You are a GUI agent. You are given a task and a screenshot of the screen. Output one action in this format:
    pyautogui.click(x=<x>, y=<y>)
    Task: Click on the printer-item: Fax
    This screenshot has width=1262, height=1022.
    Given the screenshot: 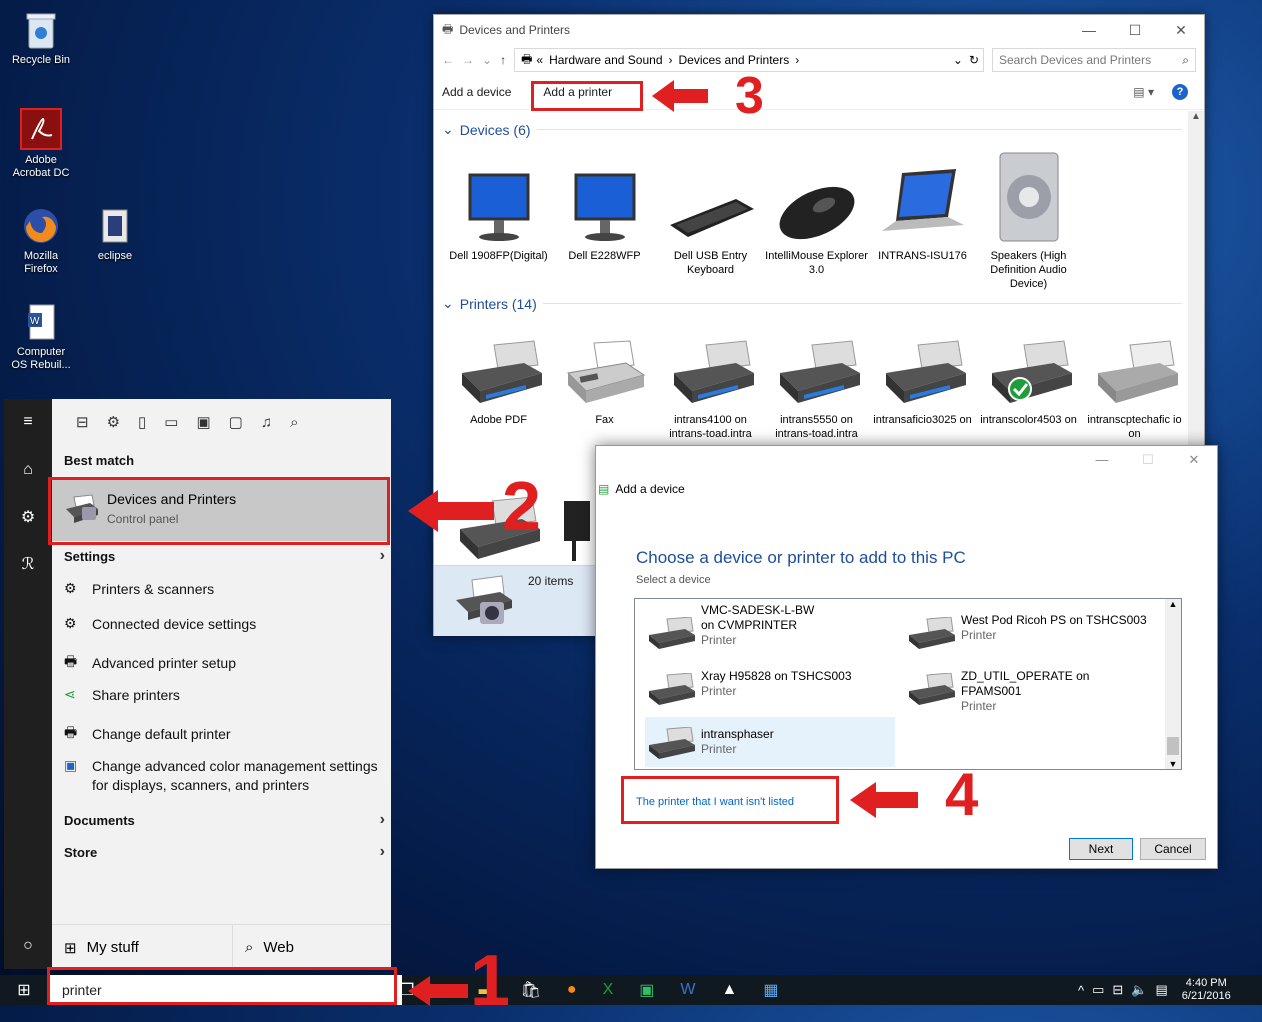 What is the action you would take?
    pyautogui.click(x=604, y=380)
    